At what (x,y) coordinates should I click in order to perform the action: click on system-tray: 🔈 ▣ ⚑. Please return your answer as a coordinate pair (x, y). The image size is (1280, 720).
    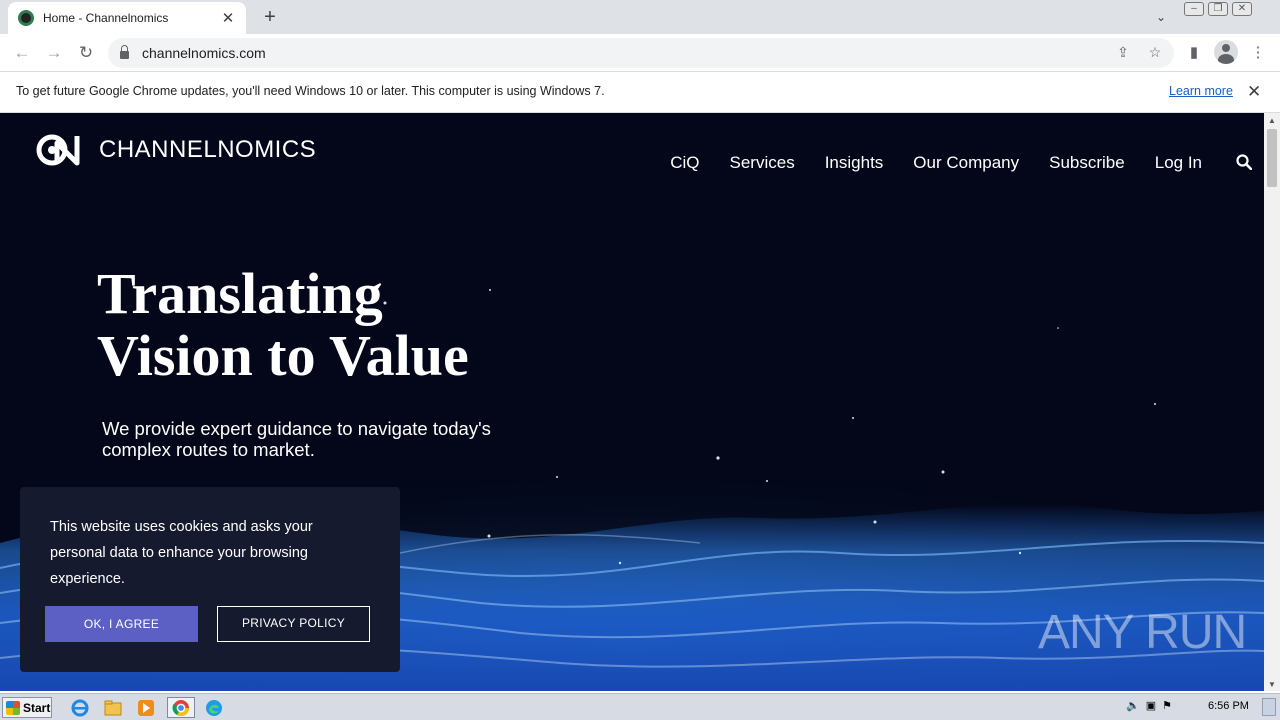
    Looking at the image, I should click on (1149, 705).